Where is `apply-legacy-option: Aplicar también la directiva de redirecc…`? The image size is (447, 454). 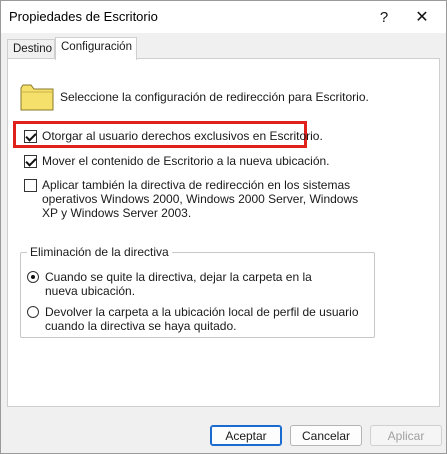
apply-legacy-option: Aplicar también la directiva de redirecc… is located at coordinates (194, 199).